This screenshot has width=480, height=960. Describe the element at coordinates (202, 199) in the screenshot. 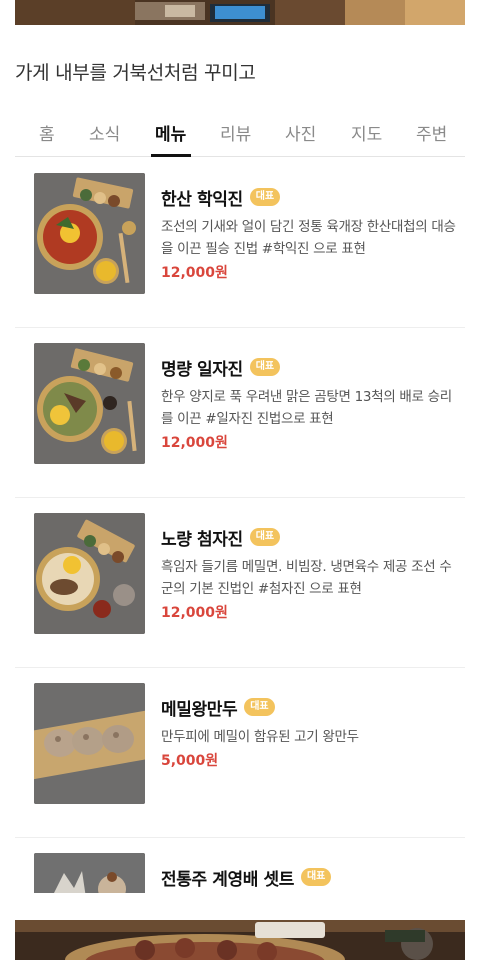

I see `menu-item-name: 한산 학익진` at that location.